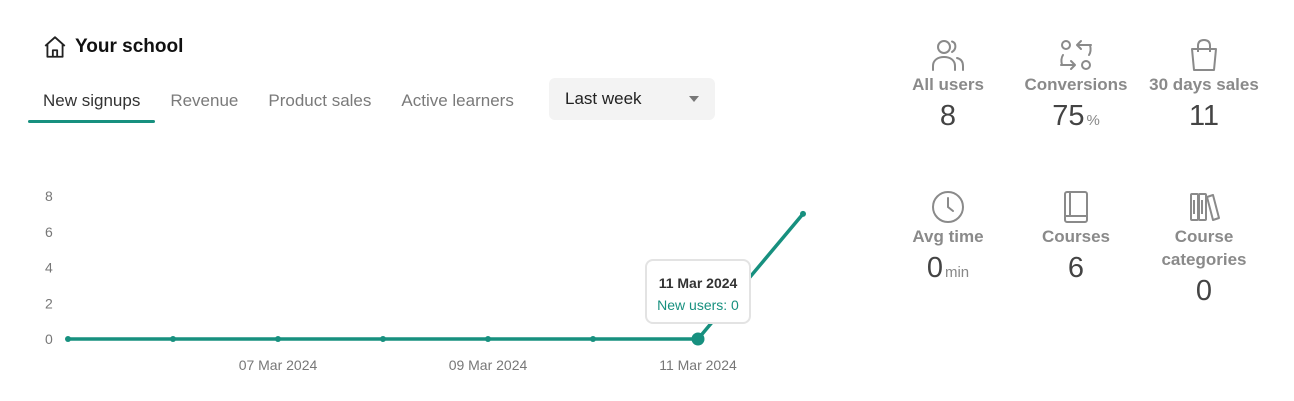 The image size is (1294, 401). What do you see at coordinates (55, 47) in the screenshot?
I see `home-icon` at bounding box center [55, 47].